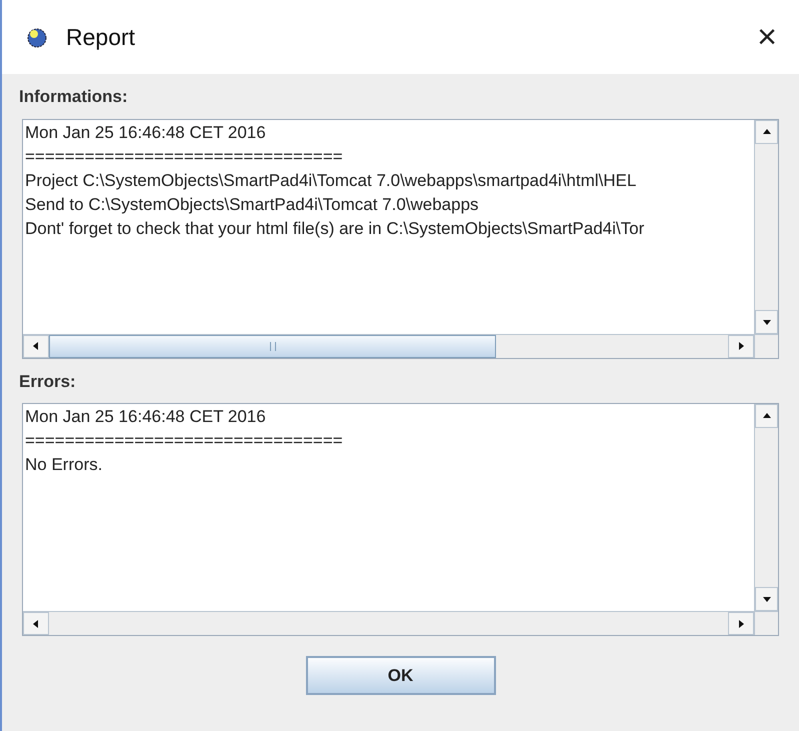 Image resolution: width=799 pixels, height=731 pixels. Describe the element at coordinates (334, 229) in the screenshot. I see `log-line: Dont' forget to check that your html file(s) are in C:\SystemObjects\SmartPad4i\Tor` at that location.